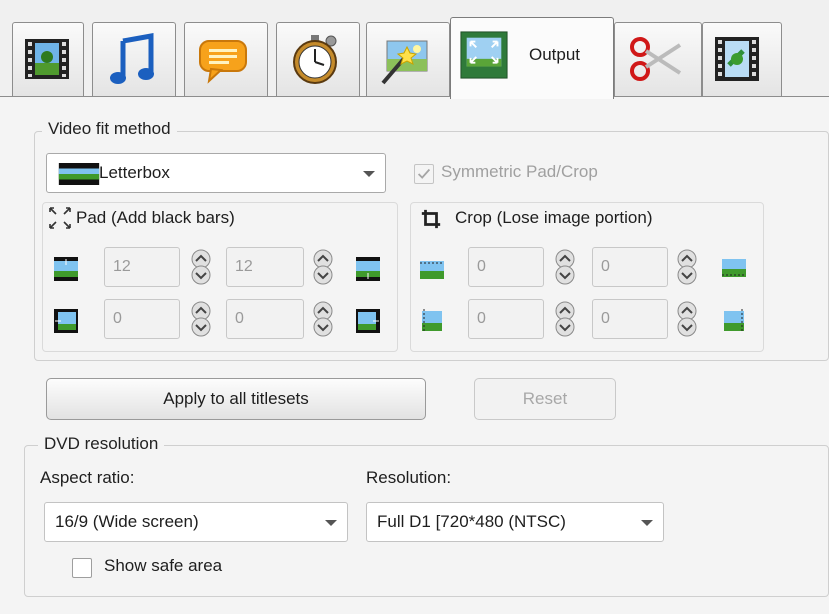 Image resolution: width=829 pixels, height=614 pixels. I want to click on film-link-icon, so click(737, 59).